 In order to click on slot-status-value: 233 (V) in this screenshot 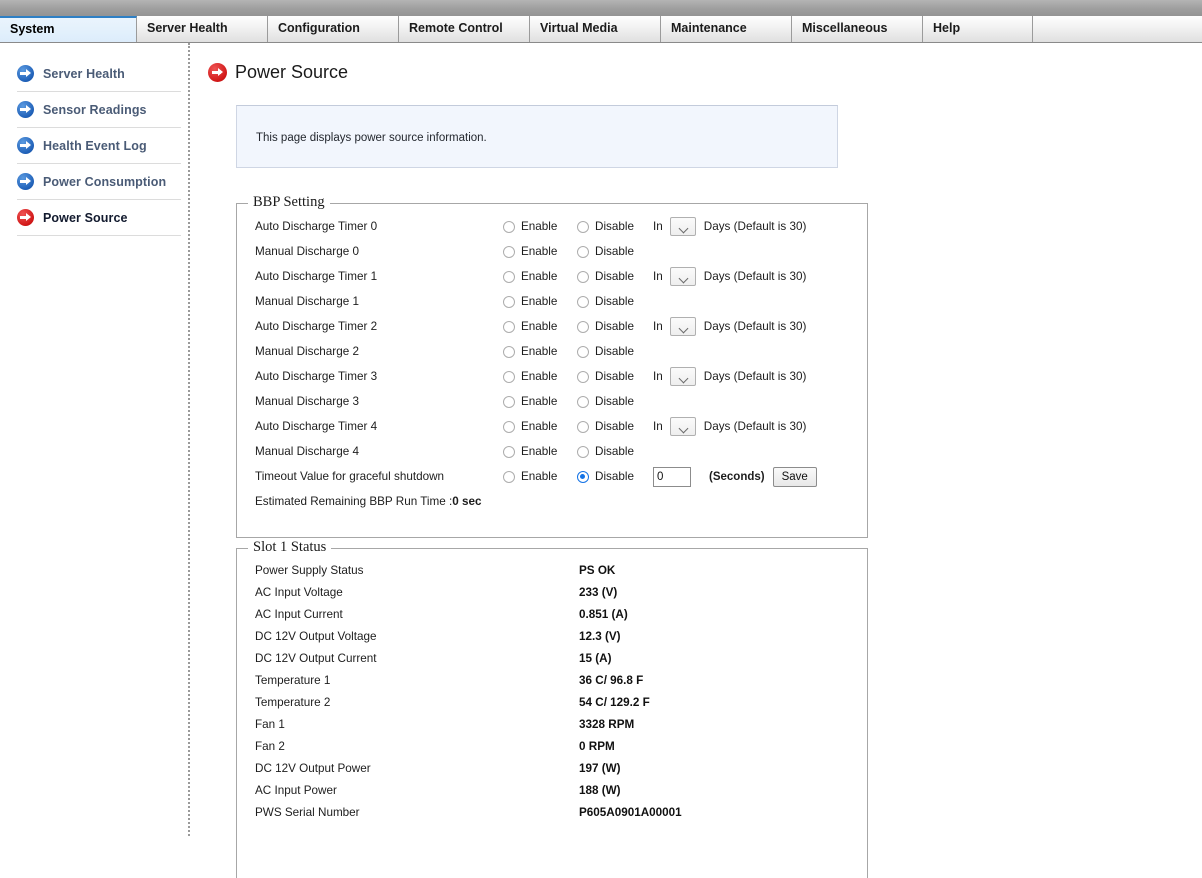, I will do `click(598, 592)`.